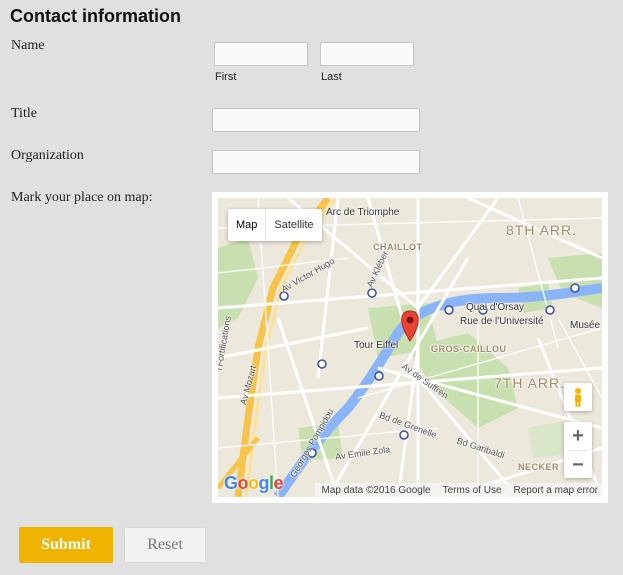  I want to click on organization-label: Organization, so click(47, 155).